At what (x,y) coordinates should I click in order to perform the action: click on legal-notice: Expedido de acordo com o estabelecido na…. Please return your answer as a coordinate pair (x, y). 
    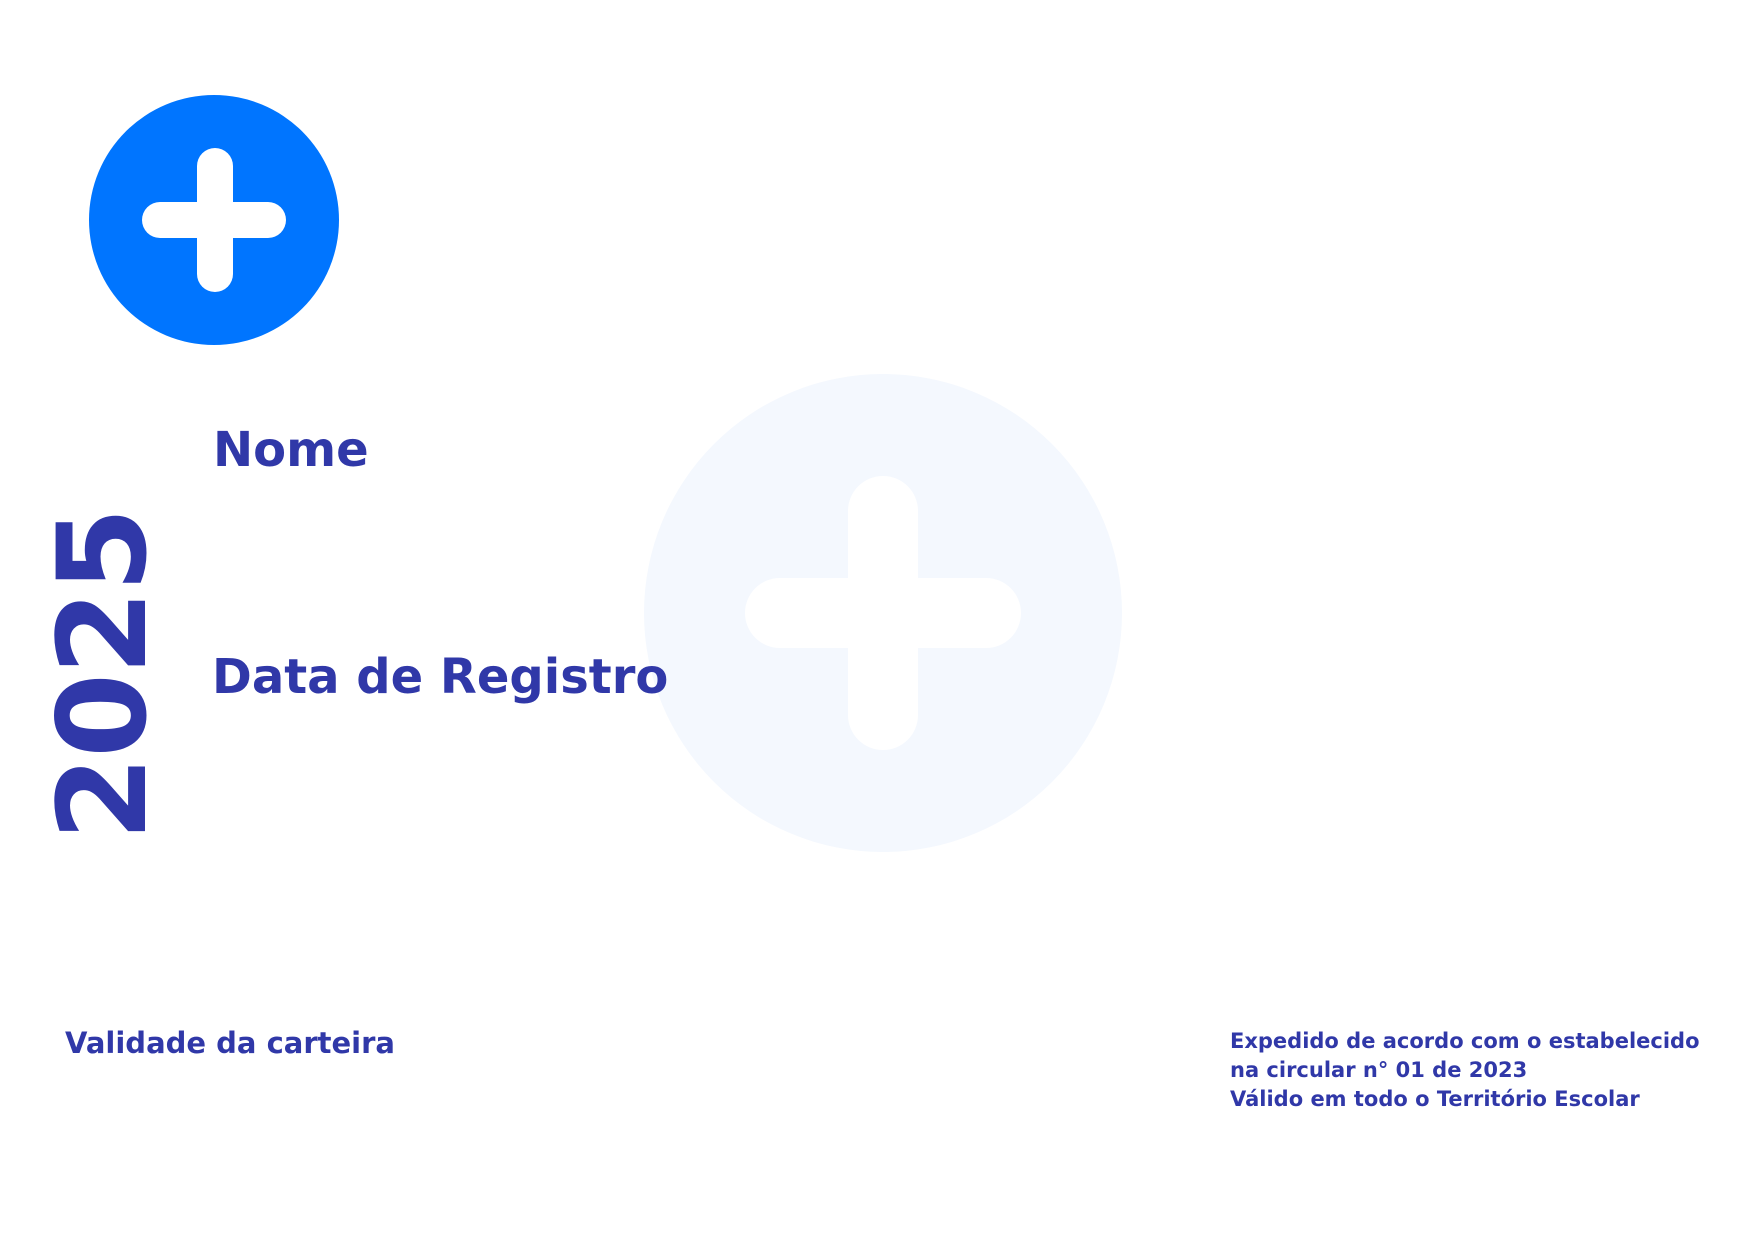
    Looking at the image, I should click on (1465, 1070).